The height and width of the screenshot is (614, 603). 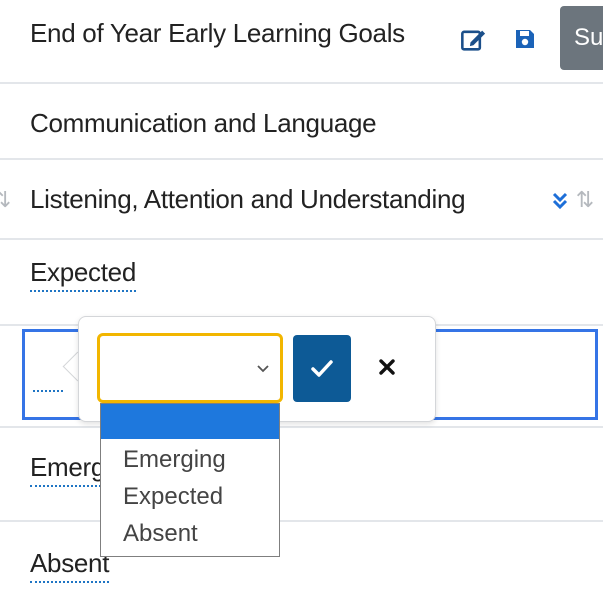 I want to click on close-icon, so click(x=387, y=367).